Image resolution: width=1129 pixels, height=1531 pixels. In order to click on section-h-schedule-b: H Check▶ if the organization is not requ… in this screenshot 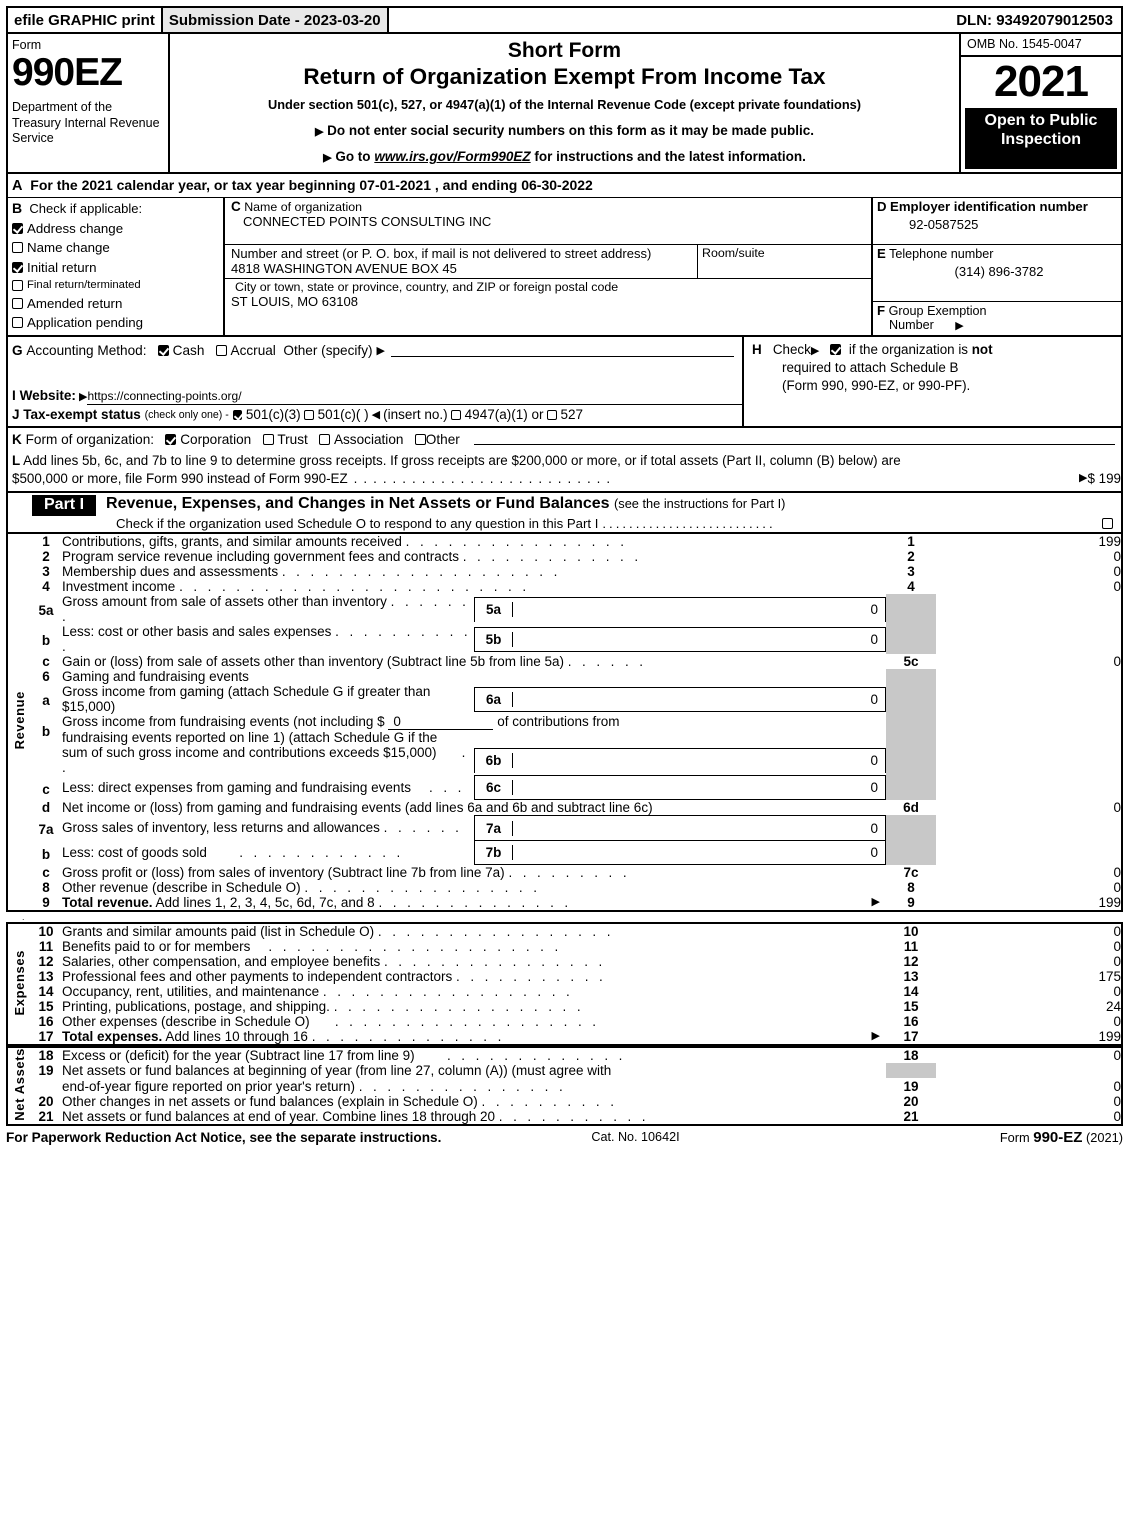, I will do `click(932, 381)`.